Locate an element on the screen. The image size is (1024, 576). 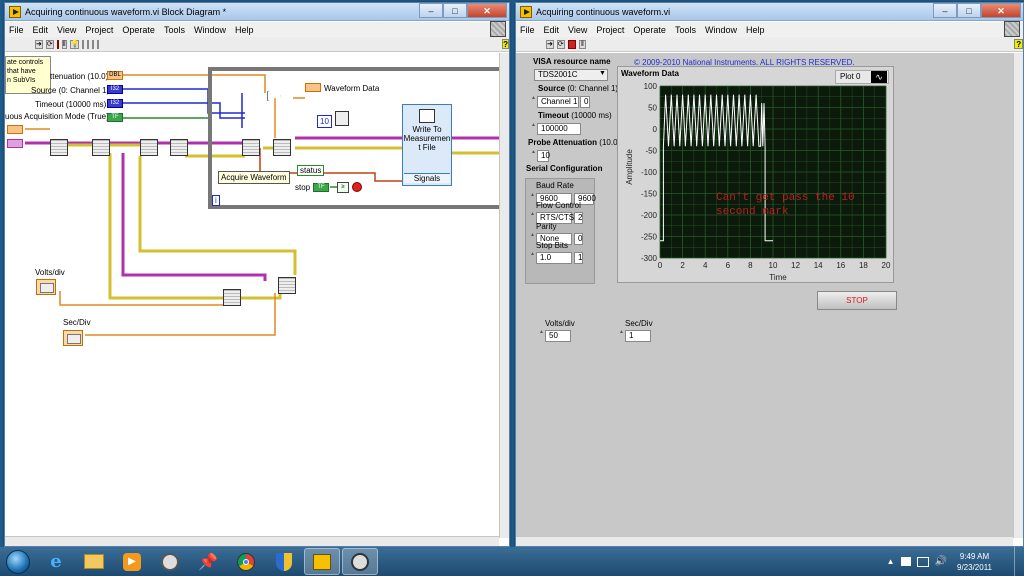
stop-bits-ring: 1.0 is located at coordinates (554, 258).